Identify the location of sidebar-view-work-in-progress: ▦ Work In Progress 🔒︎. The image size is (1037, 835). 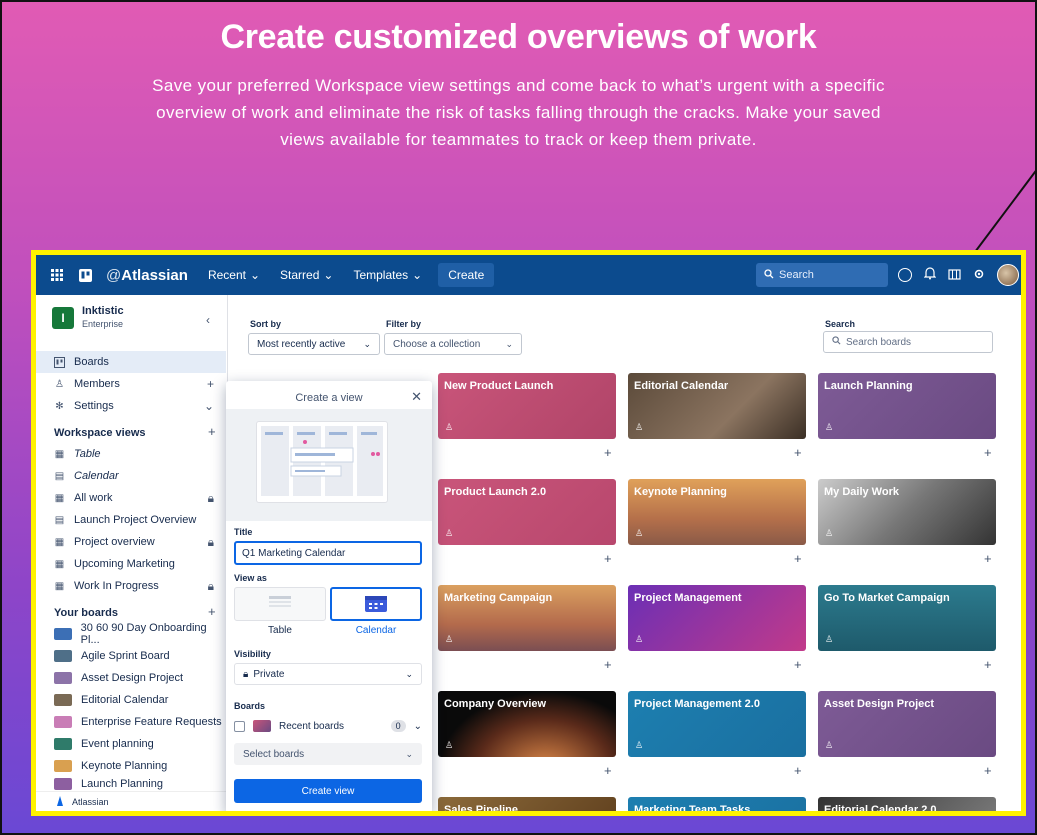
(131, 586).